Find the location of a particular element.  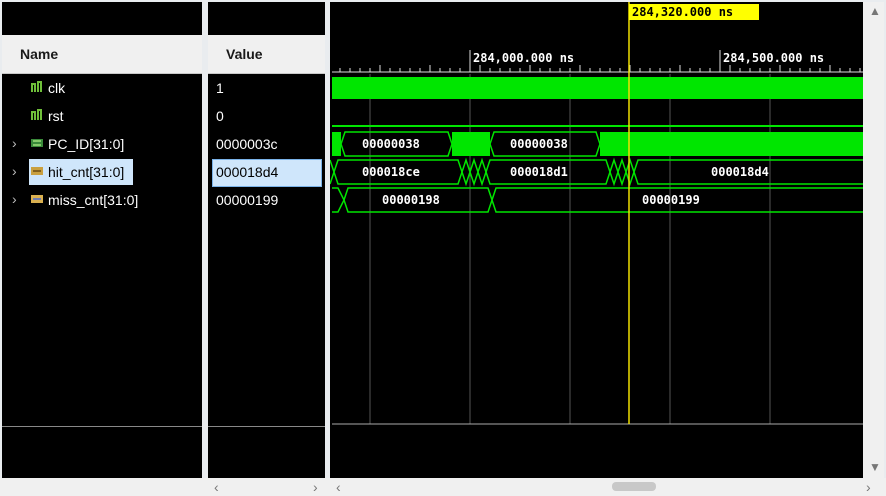

signal-name: clk is located at coordinates (57, 88).